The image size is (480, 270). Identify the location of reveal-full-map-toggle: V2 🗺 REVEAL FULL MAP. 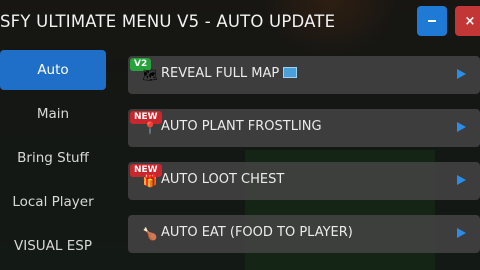
(304, 75).